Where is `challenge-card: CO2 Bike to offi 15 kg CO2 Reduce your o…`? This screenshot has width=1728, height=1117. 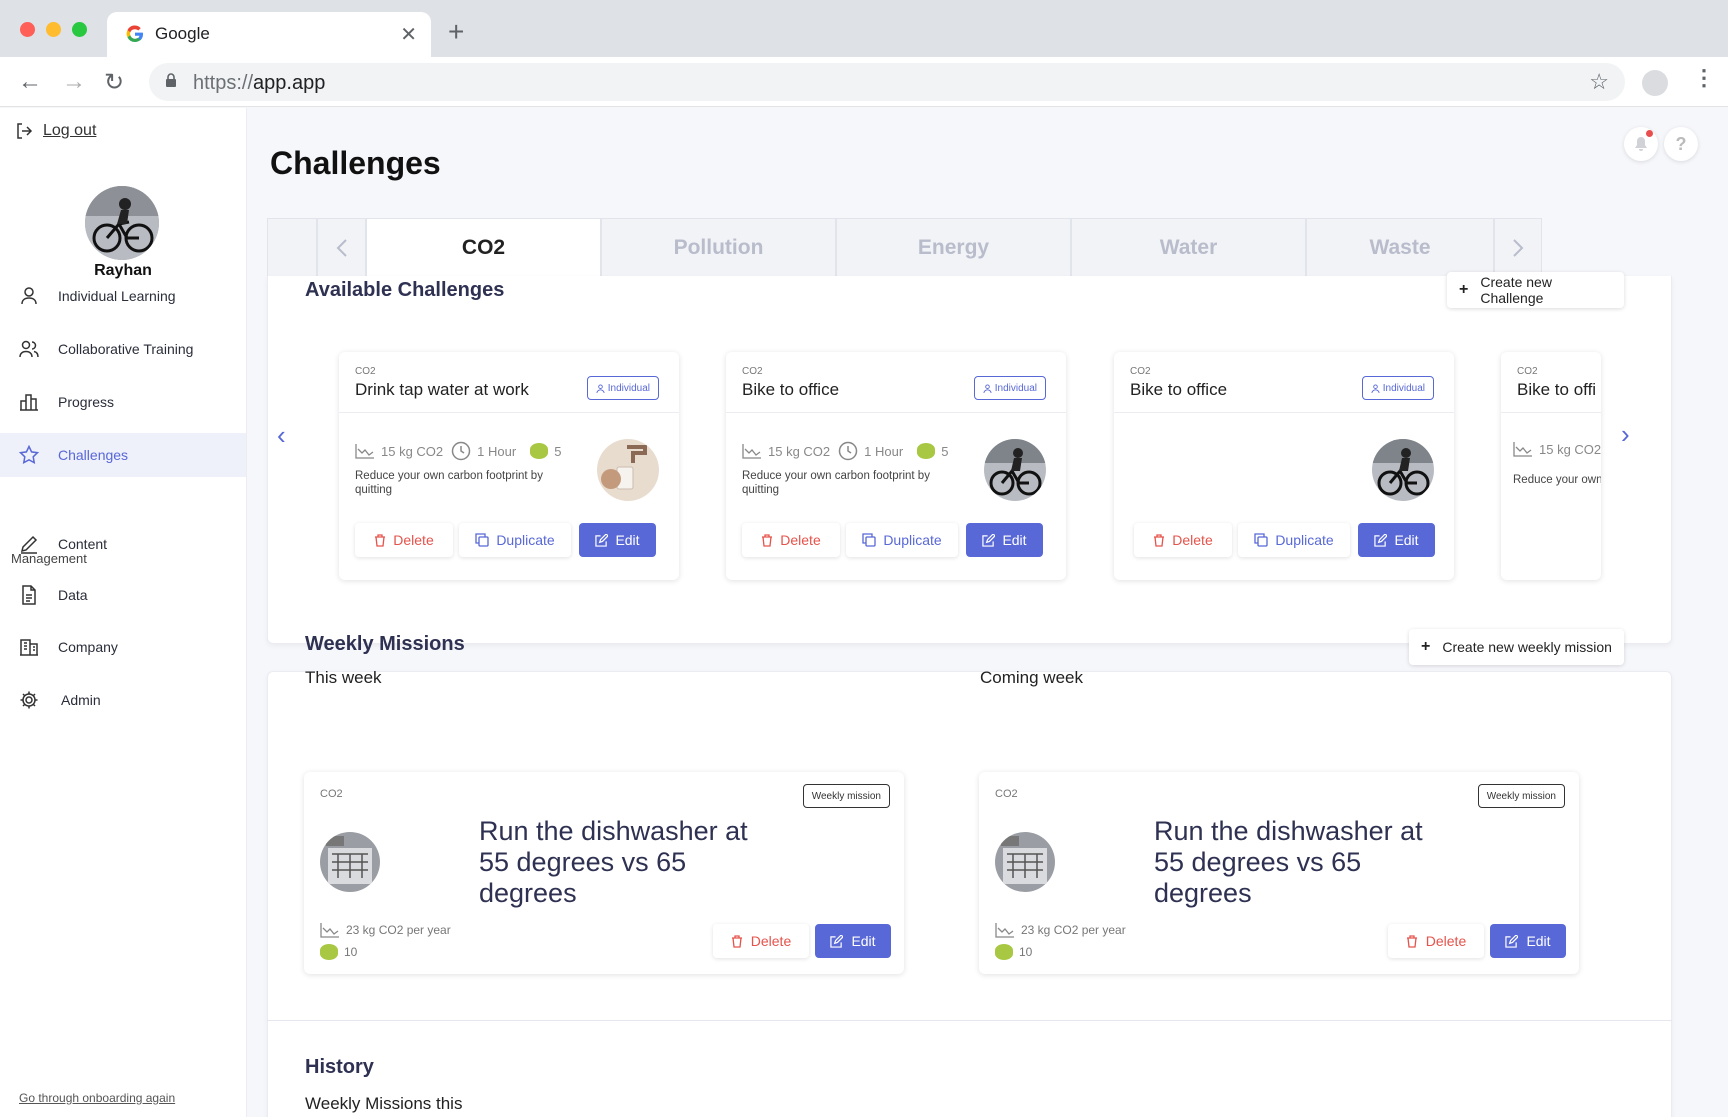 challenge-card: CO2 Bike to offi 15 kg CO2 Reduce your o… is located at coordinates (1551, 466).